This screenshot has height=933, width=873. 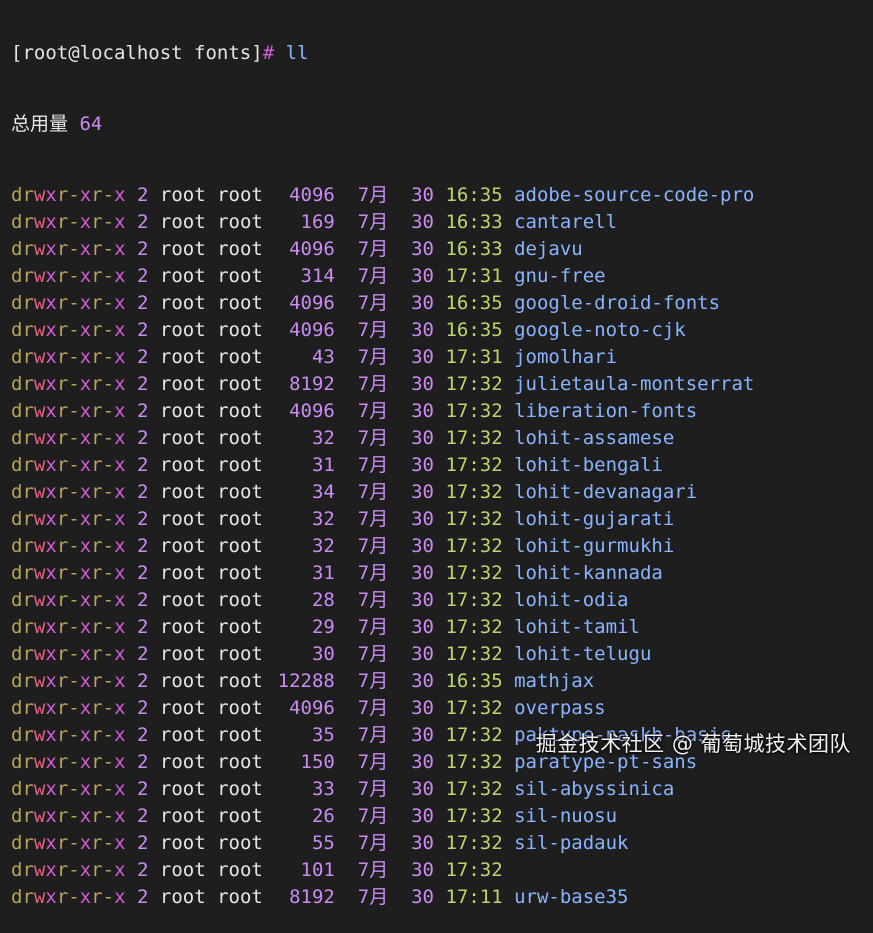 What do you see at coordinates (634, 195) in the screenshot?
I see `directory-name: adobe-source-code-pro` at bounding box center [634, 195].